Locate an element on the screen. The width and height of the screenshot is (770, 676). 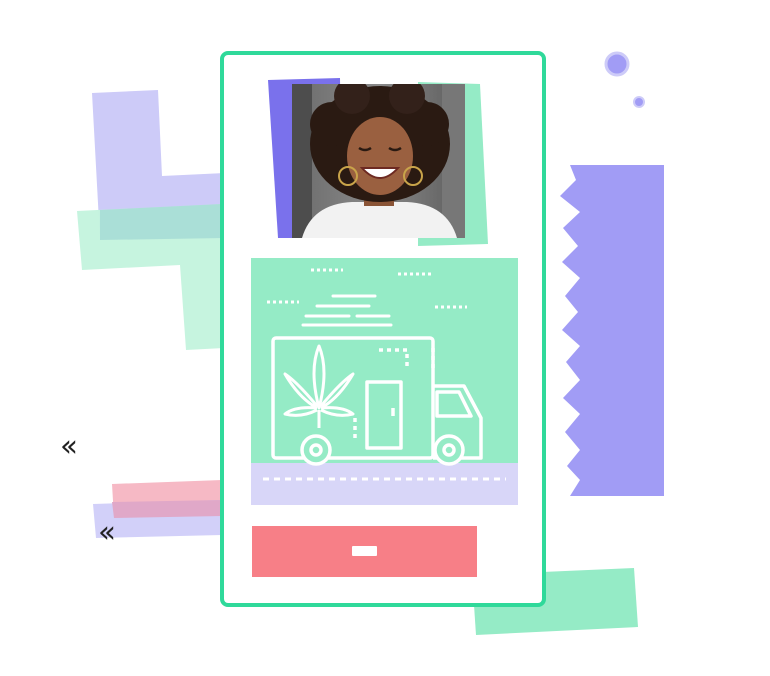
pink-lavender-overlap is located at coordinates (167, 509).